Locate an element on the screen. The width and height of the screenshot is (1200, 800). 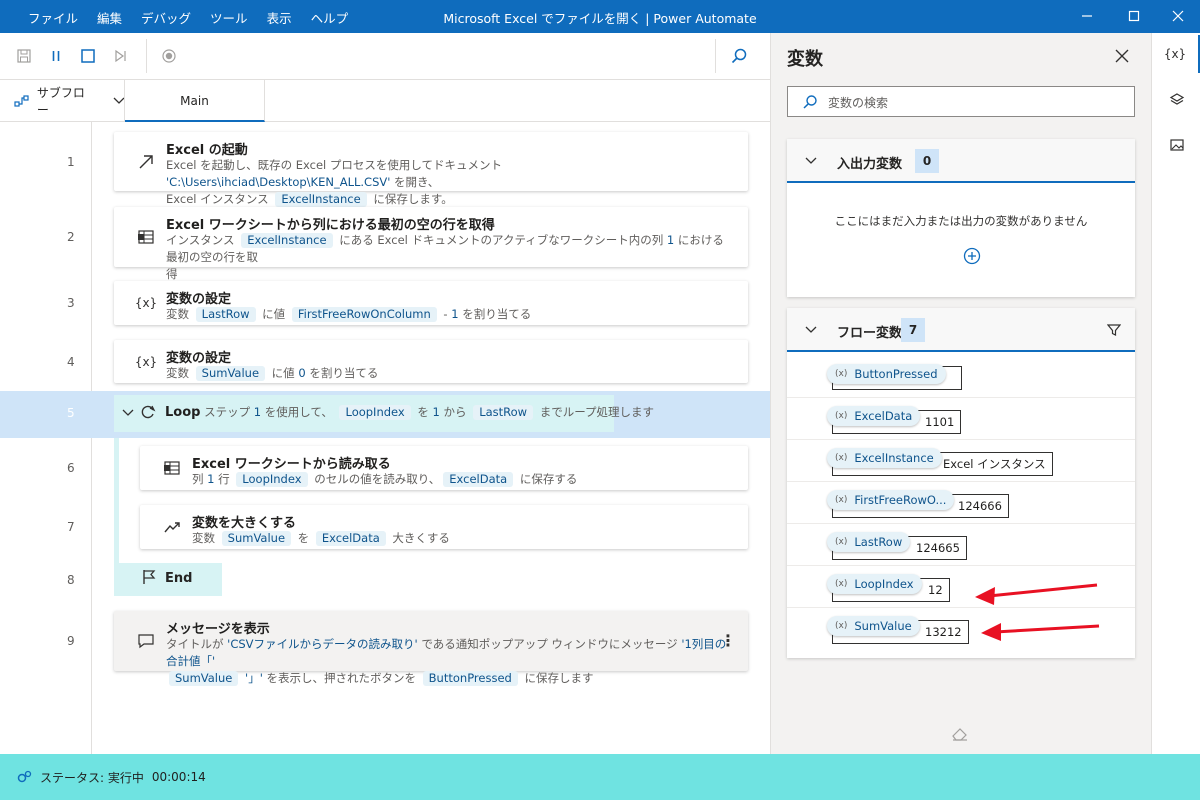
maximize-icon is located at coordinates (1134, 16).